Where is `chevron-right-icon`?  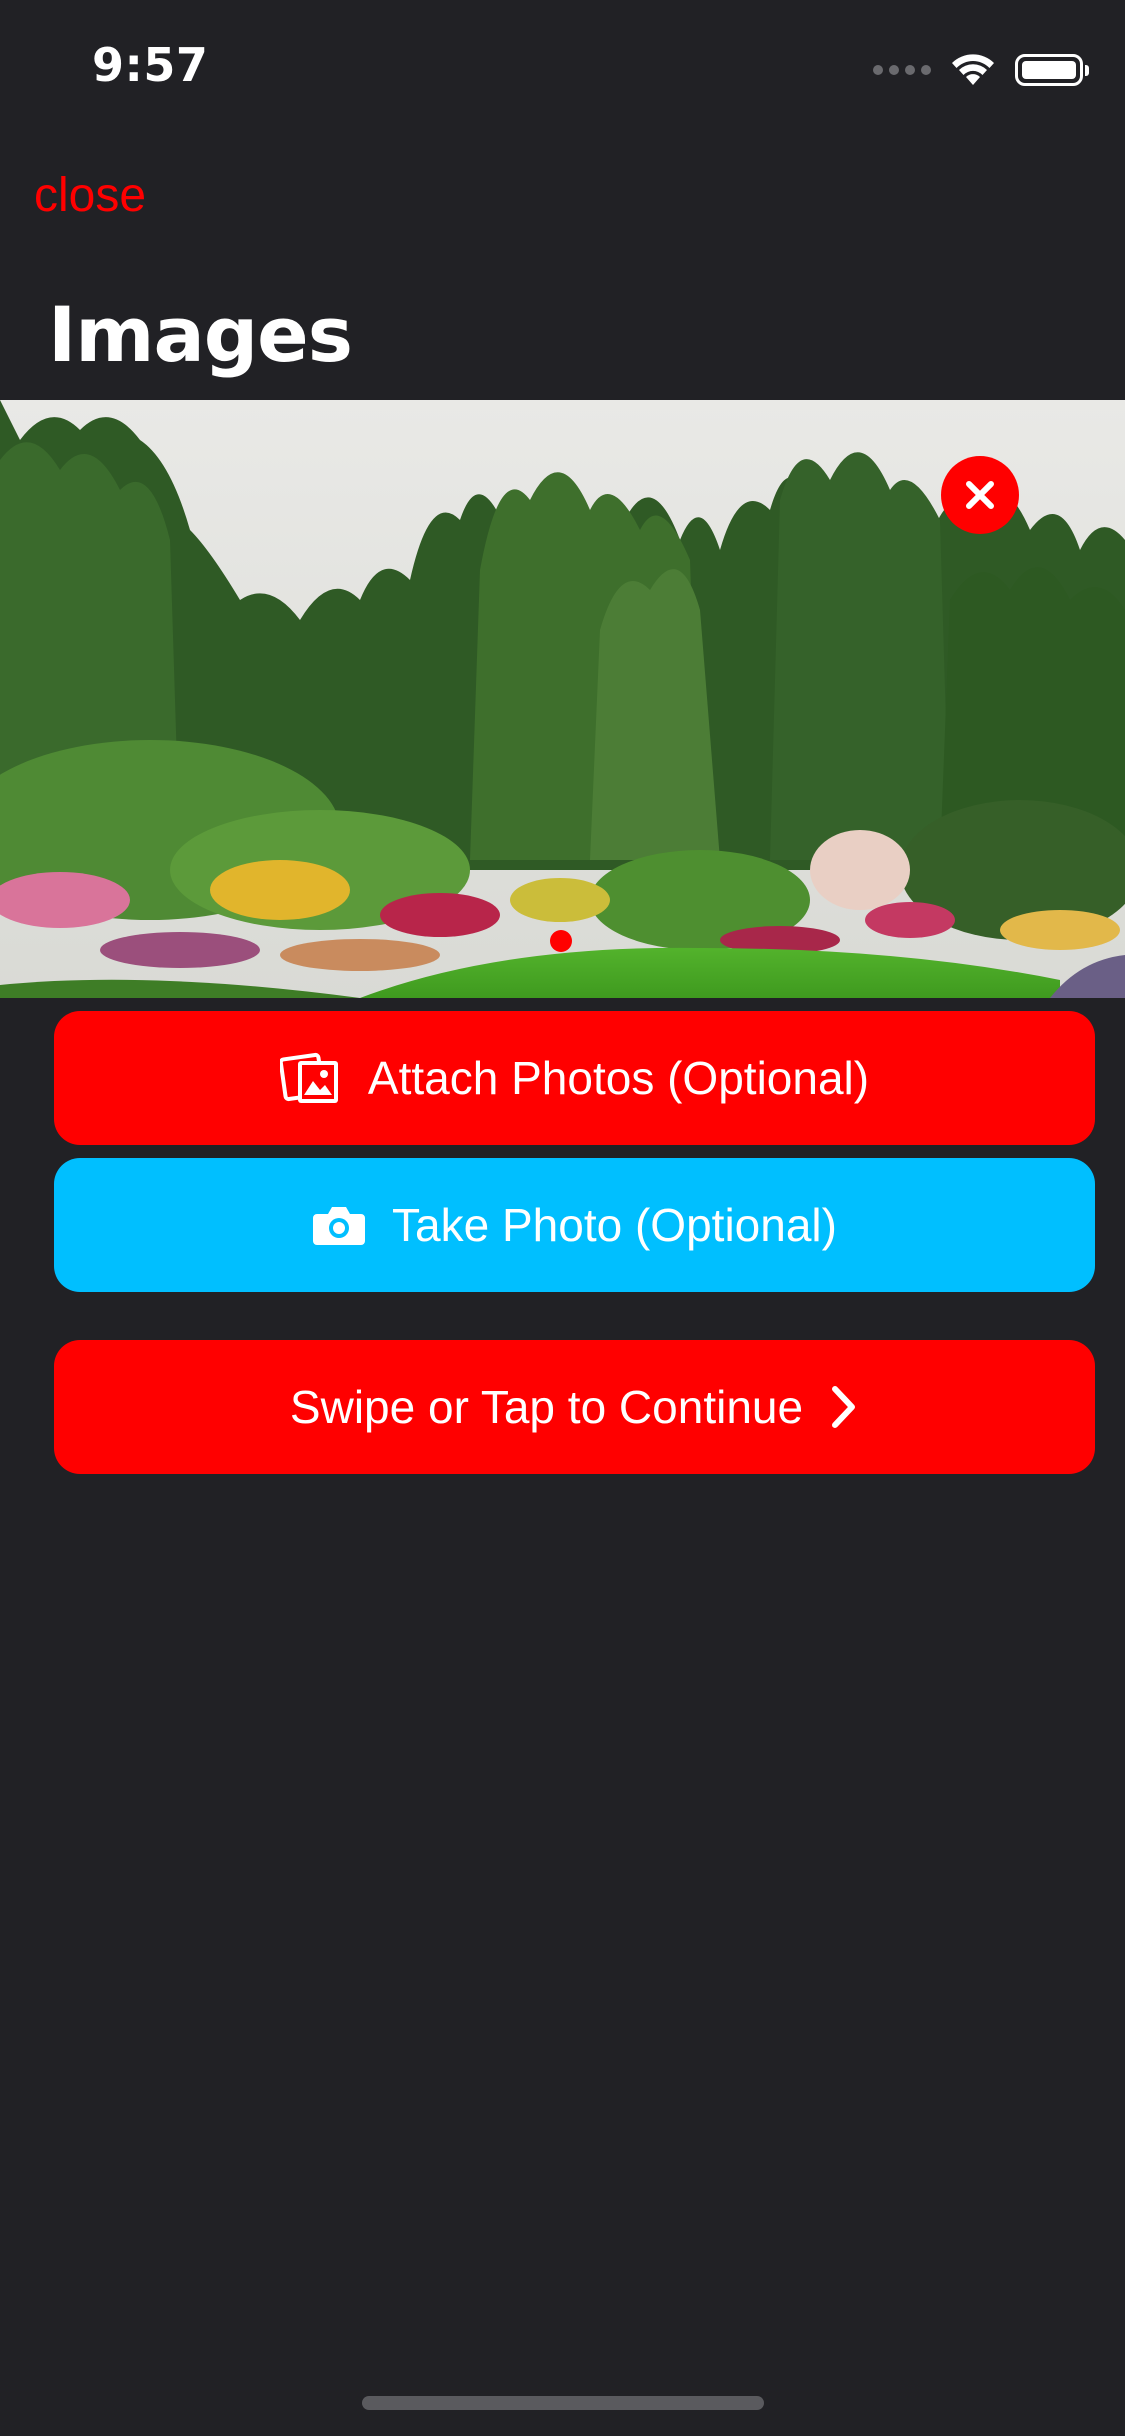 chevron-right-icon is located at coordinates (844, 1407).